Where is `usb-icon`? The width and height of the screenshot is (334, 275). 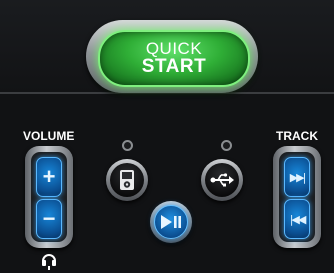
usb-icon is located at coordinates (222, 180).